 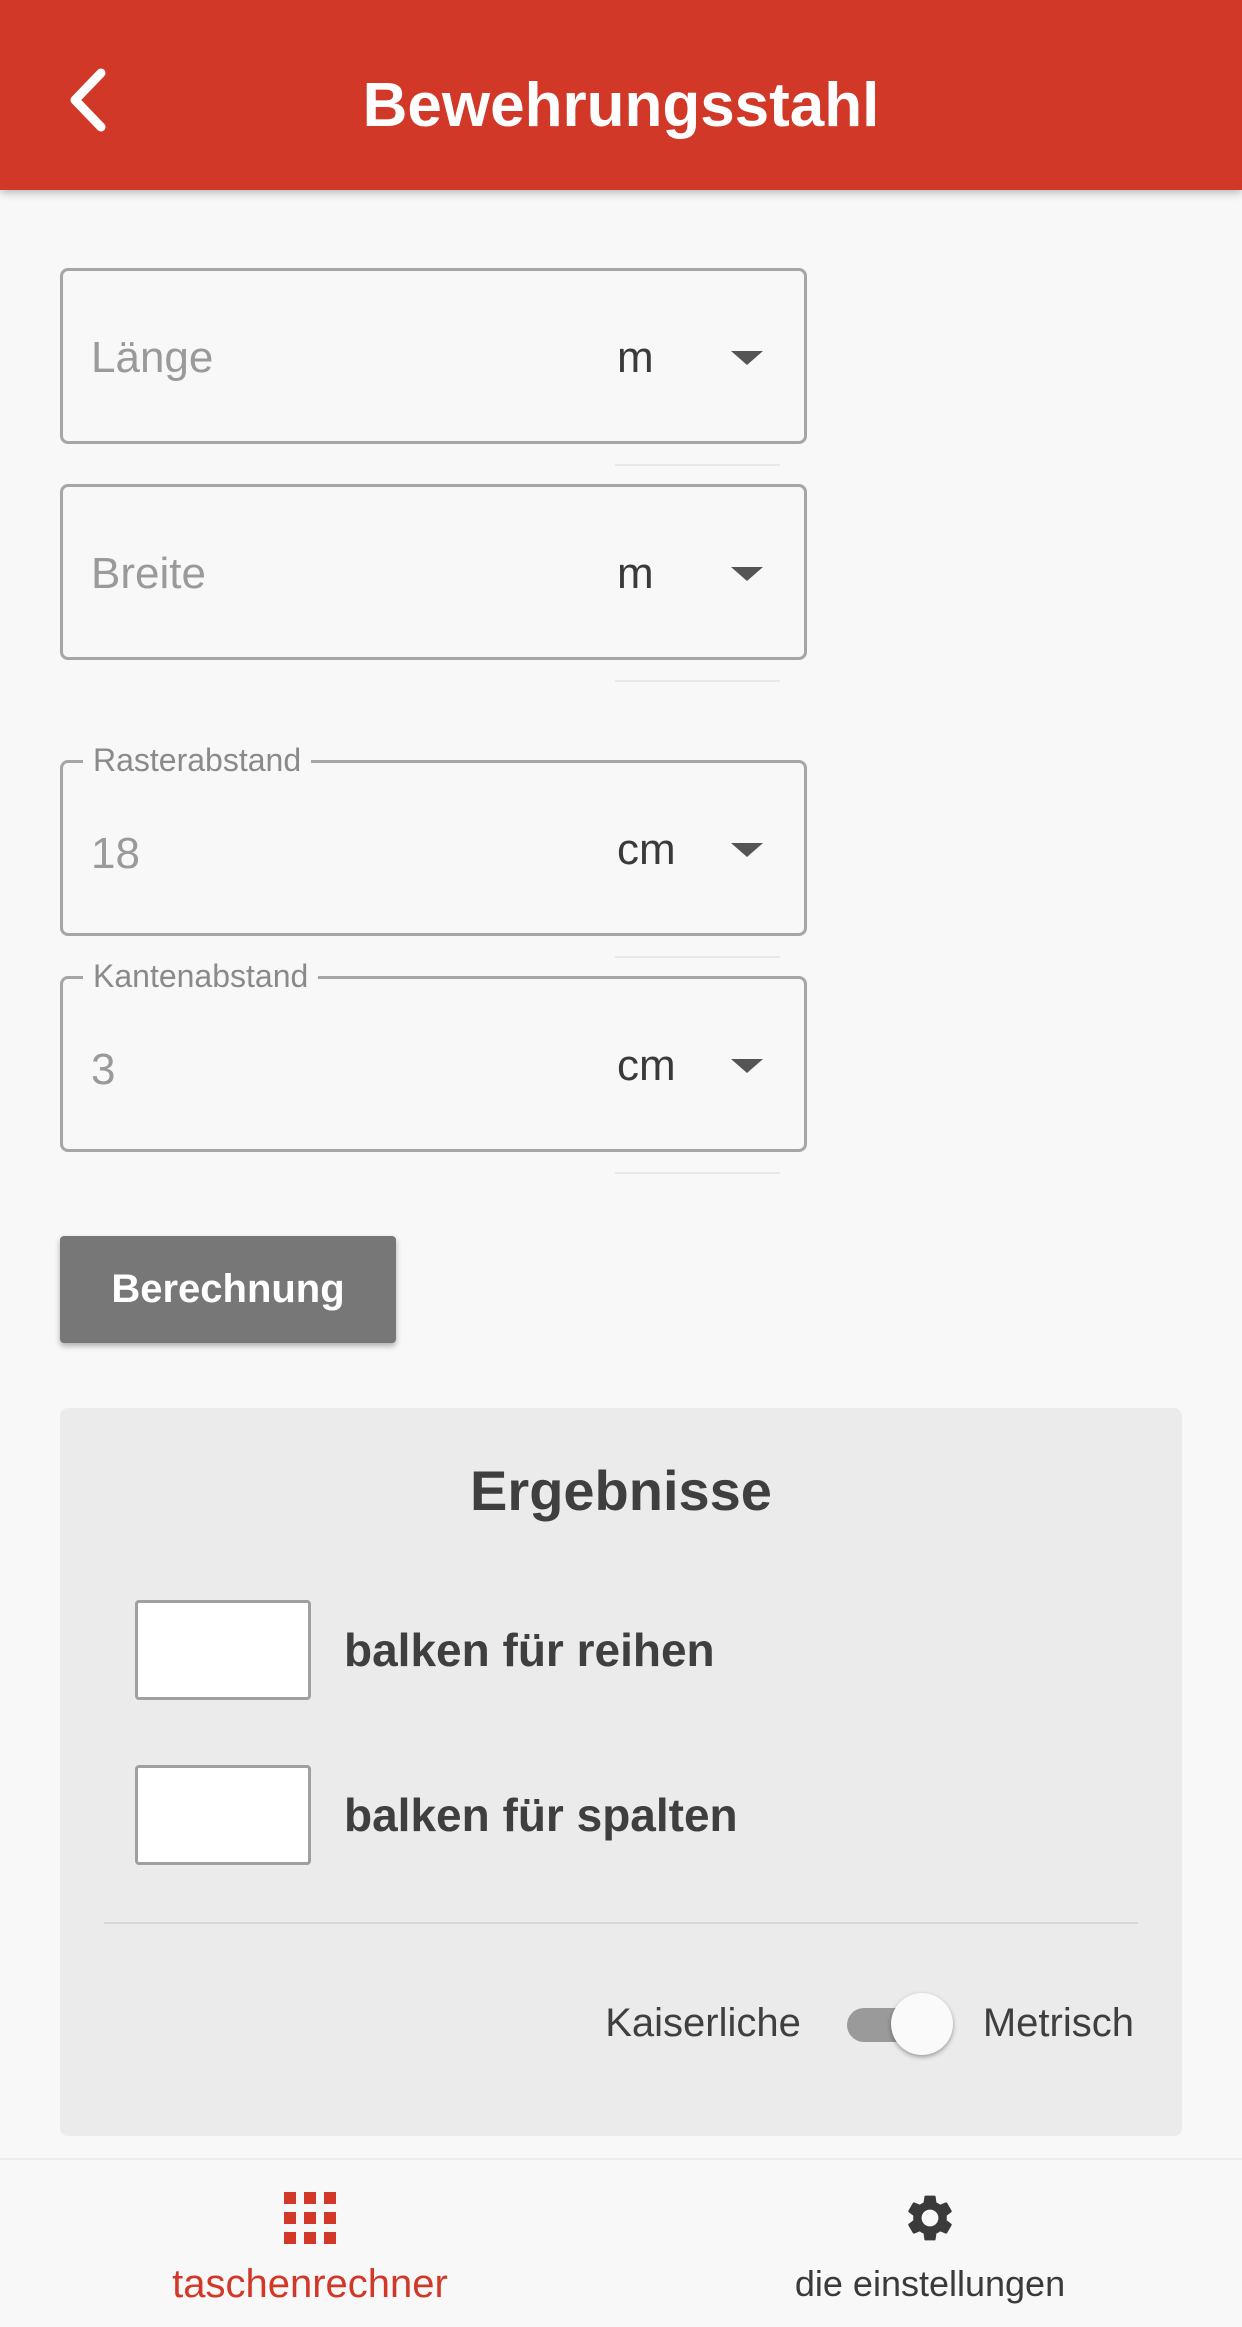 I want to click on edge-distance-input: 3, so click(x=103, y=1070).